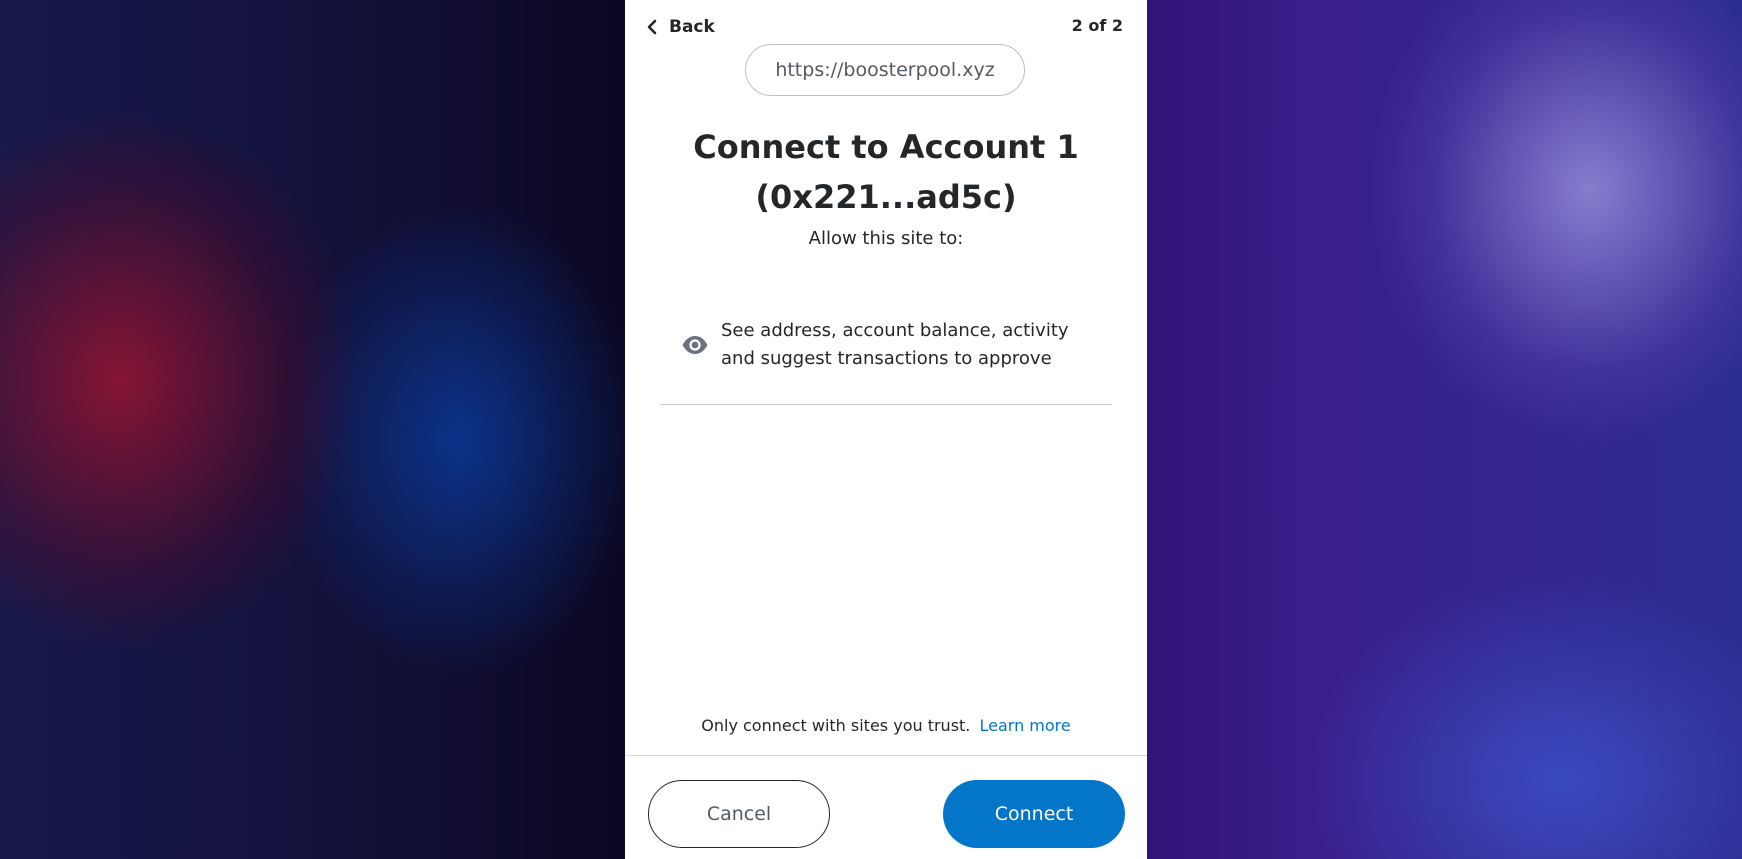  Describe the element at coordinates (886, 404) in the screenshot. I see `divider` at that location.